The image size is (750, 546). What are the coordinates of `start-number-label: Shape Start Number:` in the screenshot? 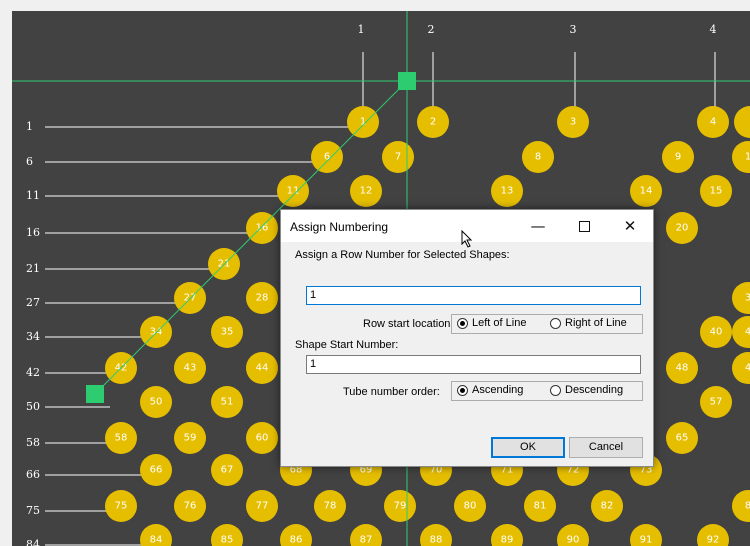 It's located at (347, 345).